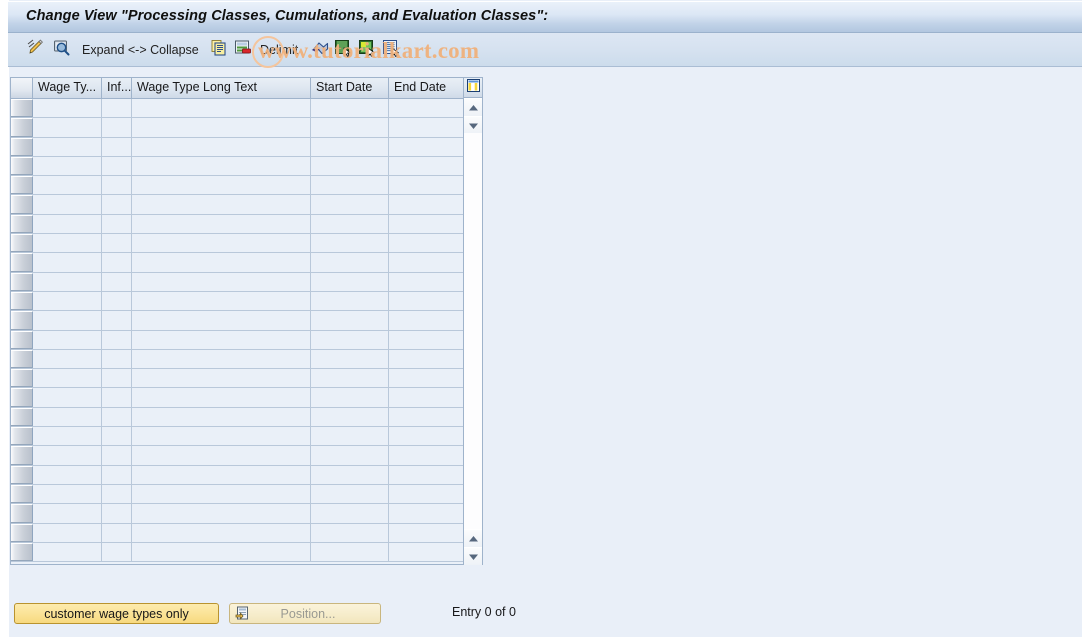 Image resolution: width=1082 pixels, height=637 pixels. What do you see at coordinates (473, 556) in the screenshot?
I see `scroll-down-button` at bounding box center [473, 556].